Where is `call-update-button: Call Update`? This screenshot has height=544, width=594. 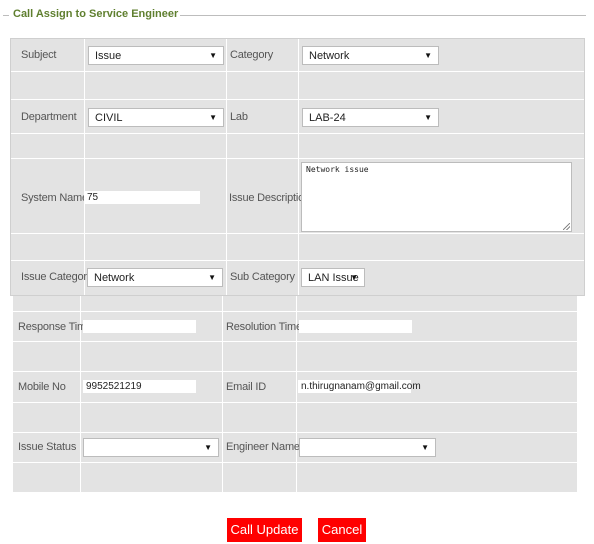 call-update-button: Call Update is located at coordinates (264, 530).